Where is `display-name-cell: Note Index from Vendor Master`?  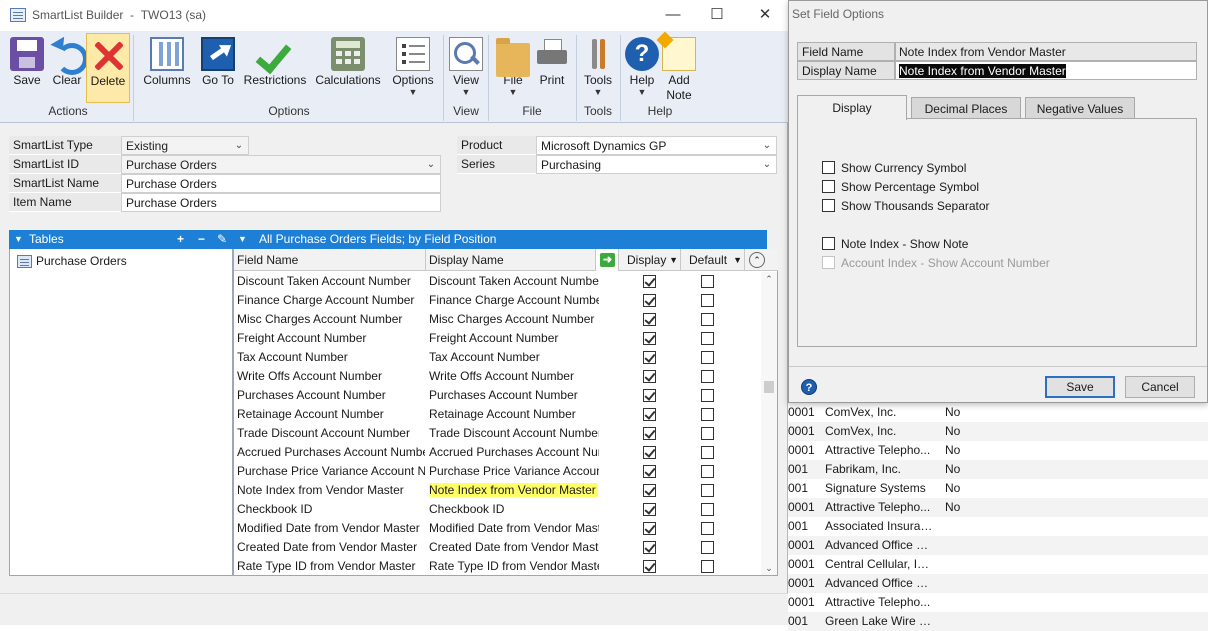
display-name-cell: Note Index from Vendor Master is located at coordinates (514, 490).